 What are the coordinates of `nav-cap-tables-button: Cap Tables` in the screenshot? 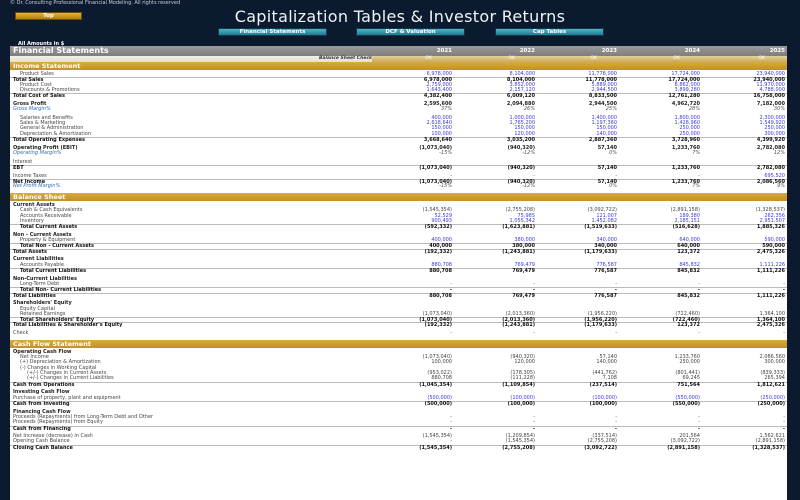 It's located at (549, 32).